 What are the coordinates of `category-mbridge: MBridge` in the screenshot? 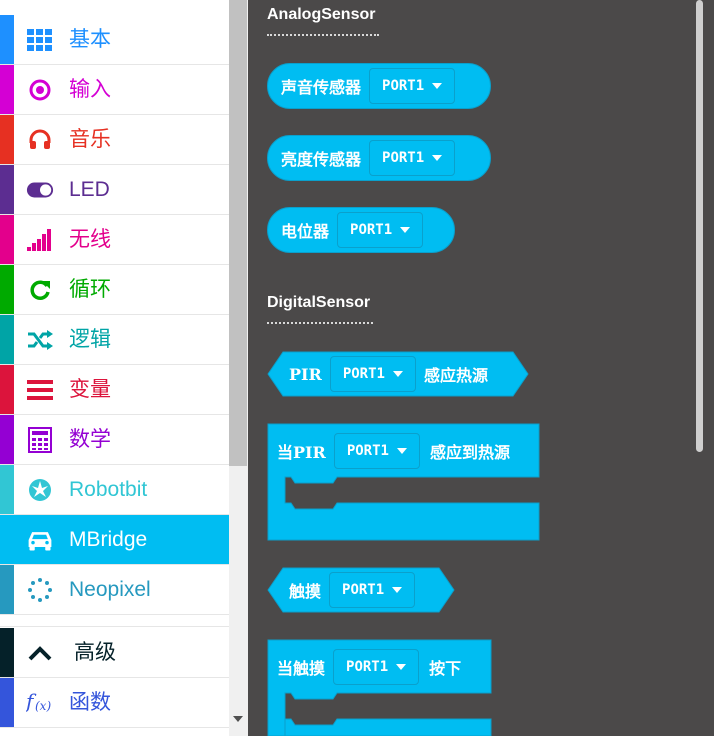 It's located at (114, 540).